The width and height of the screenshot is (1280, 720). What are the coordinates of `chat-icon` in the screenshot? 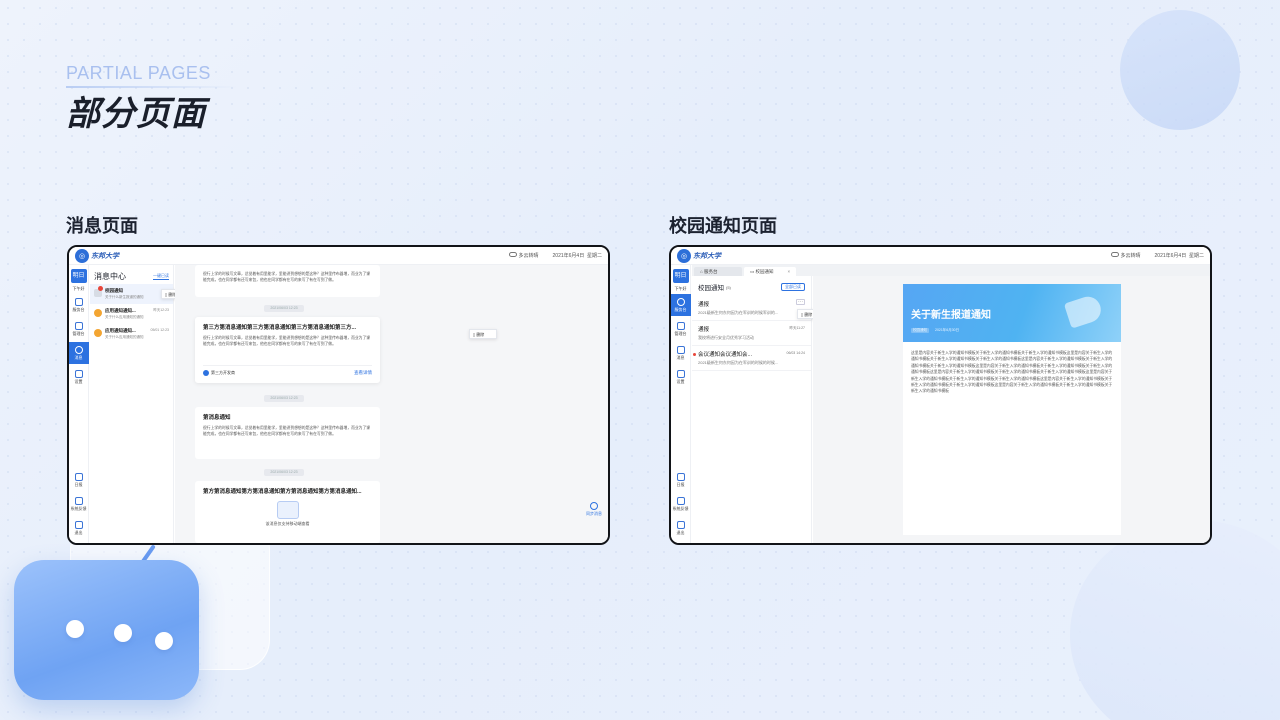 It's located at (78, 349).